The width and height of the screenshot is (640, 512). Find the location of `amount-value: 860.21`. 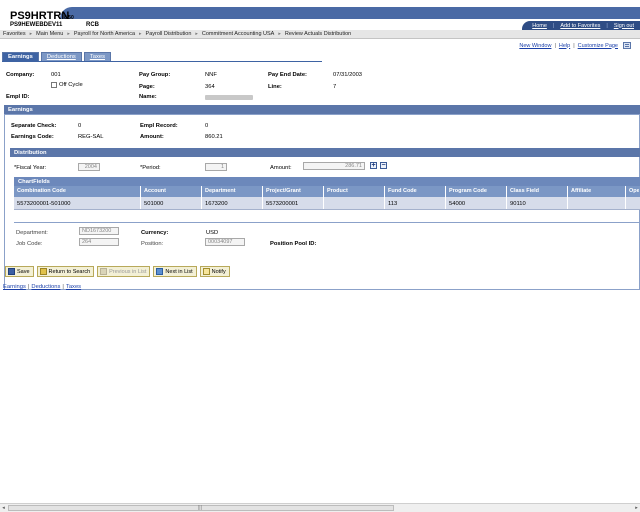

amount-value: 860.21 is located at coordinates (214, 137).